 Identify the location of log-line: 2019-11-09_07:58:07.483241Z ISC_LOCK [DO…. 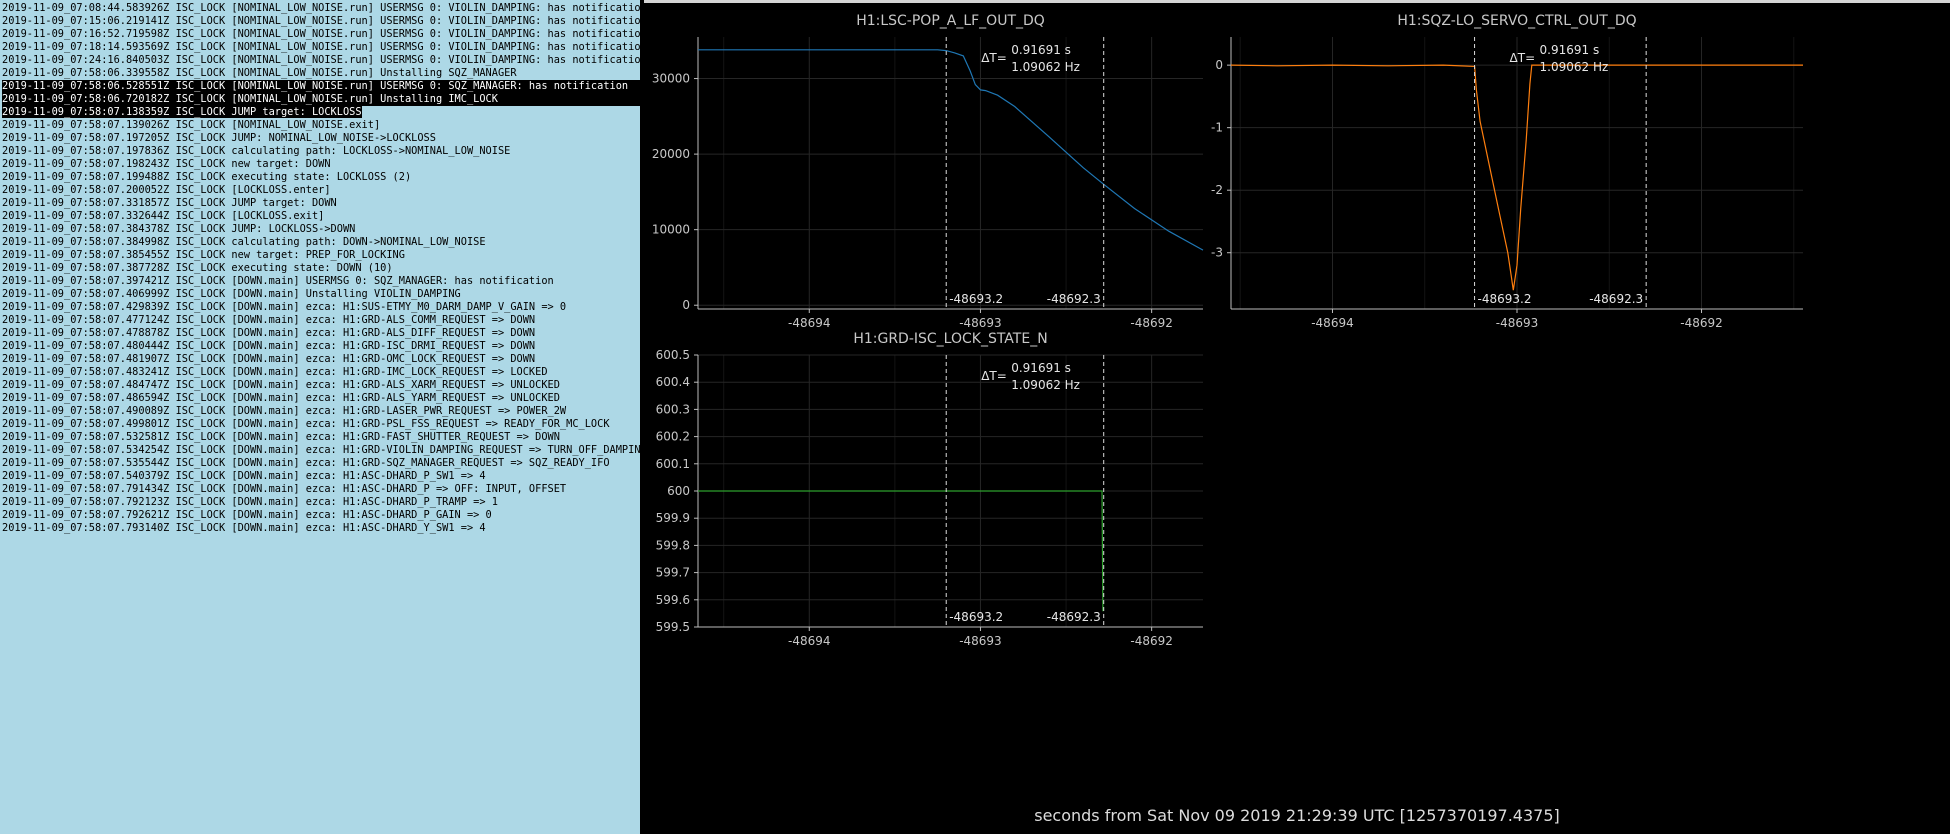
(321, 372).